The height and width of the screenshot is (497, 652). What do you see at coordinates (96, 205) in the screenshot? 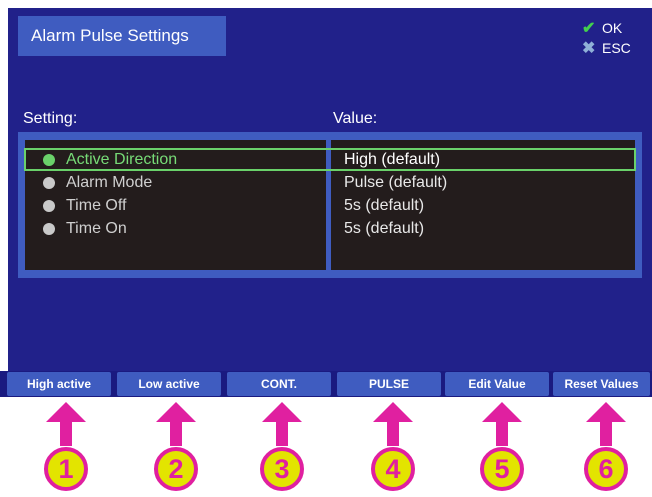
I see `setting-label: Time Off` at bounding box center [96, 205].